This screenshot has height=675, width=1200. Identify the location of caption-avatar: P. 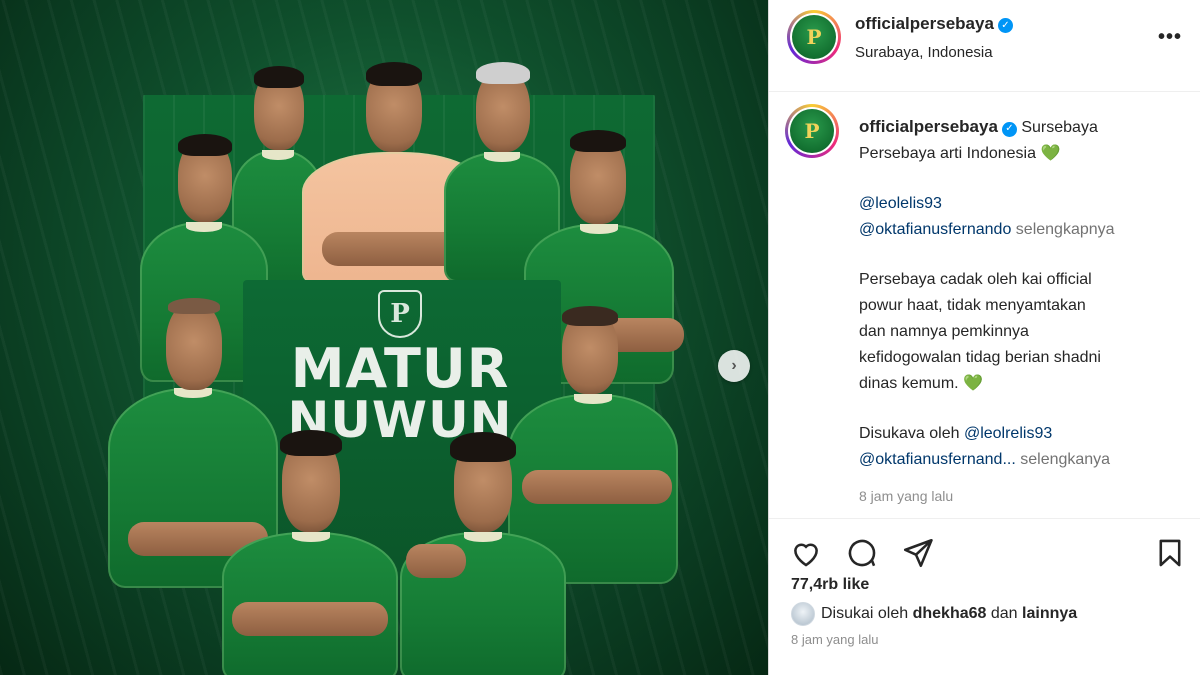
(812, 131).